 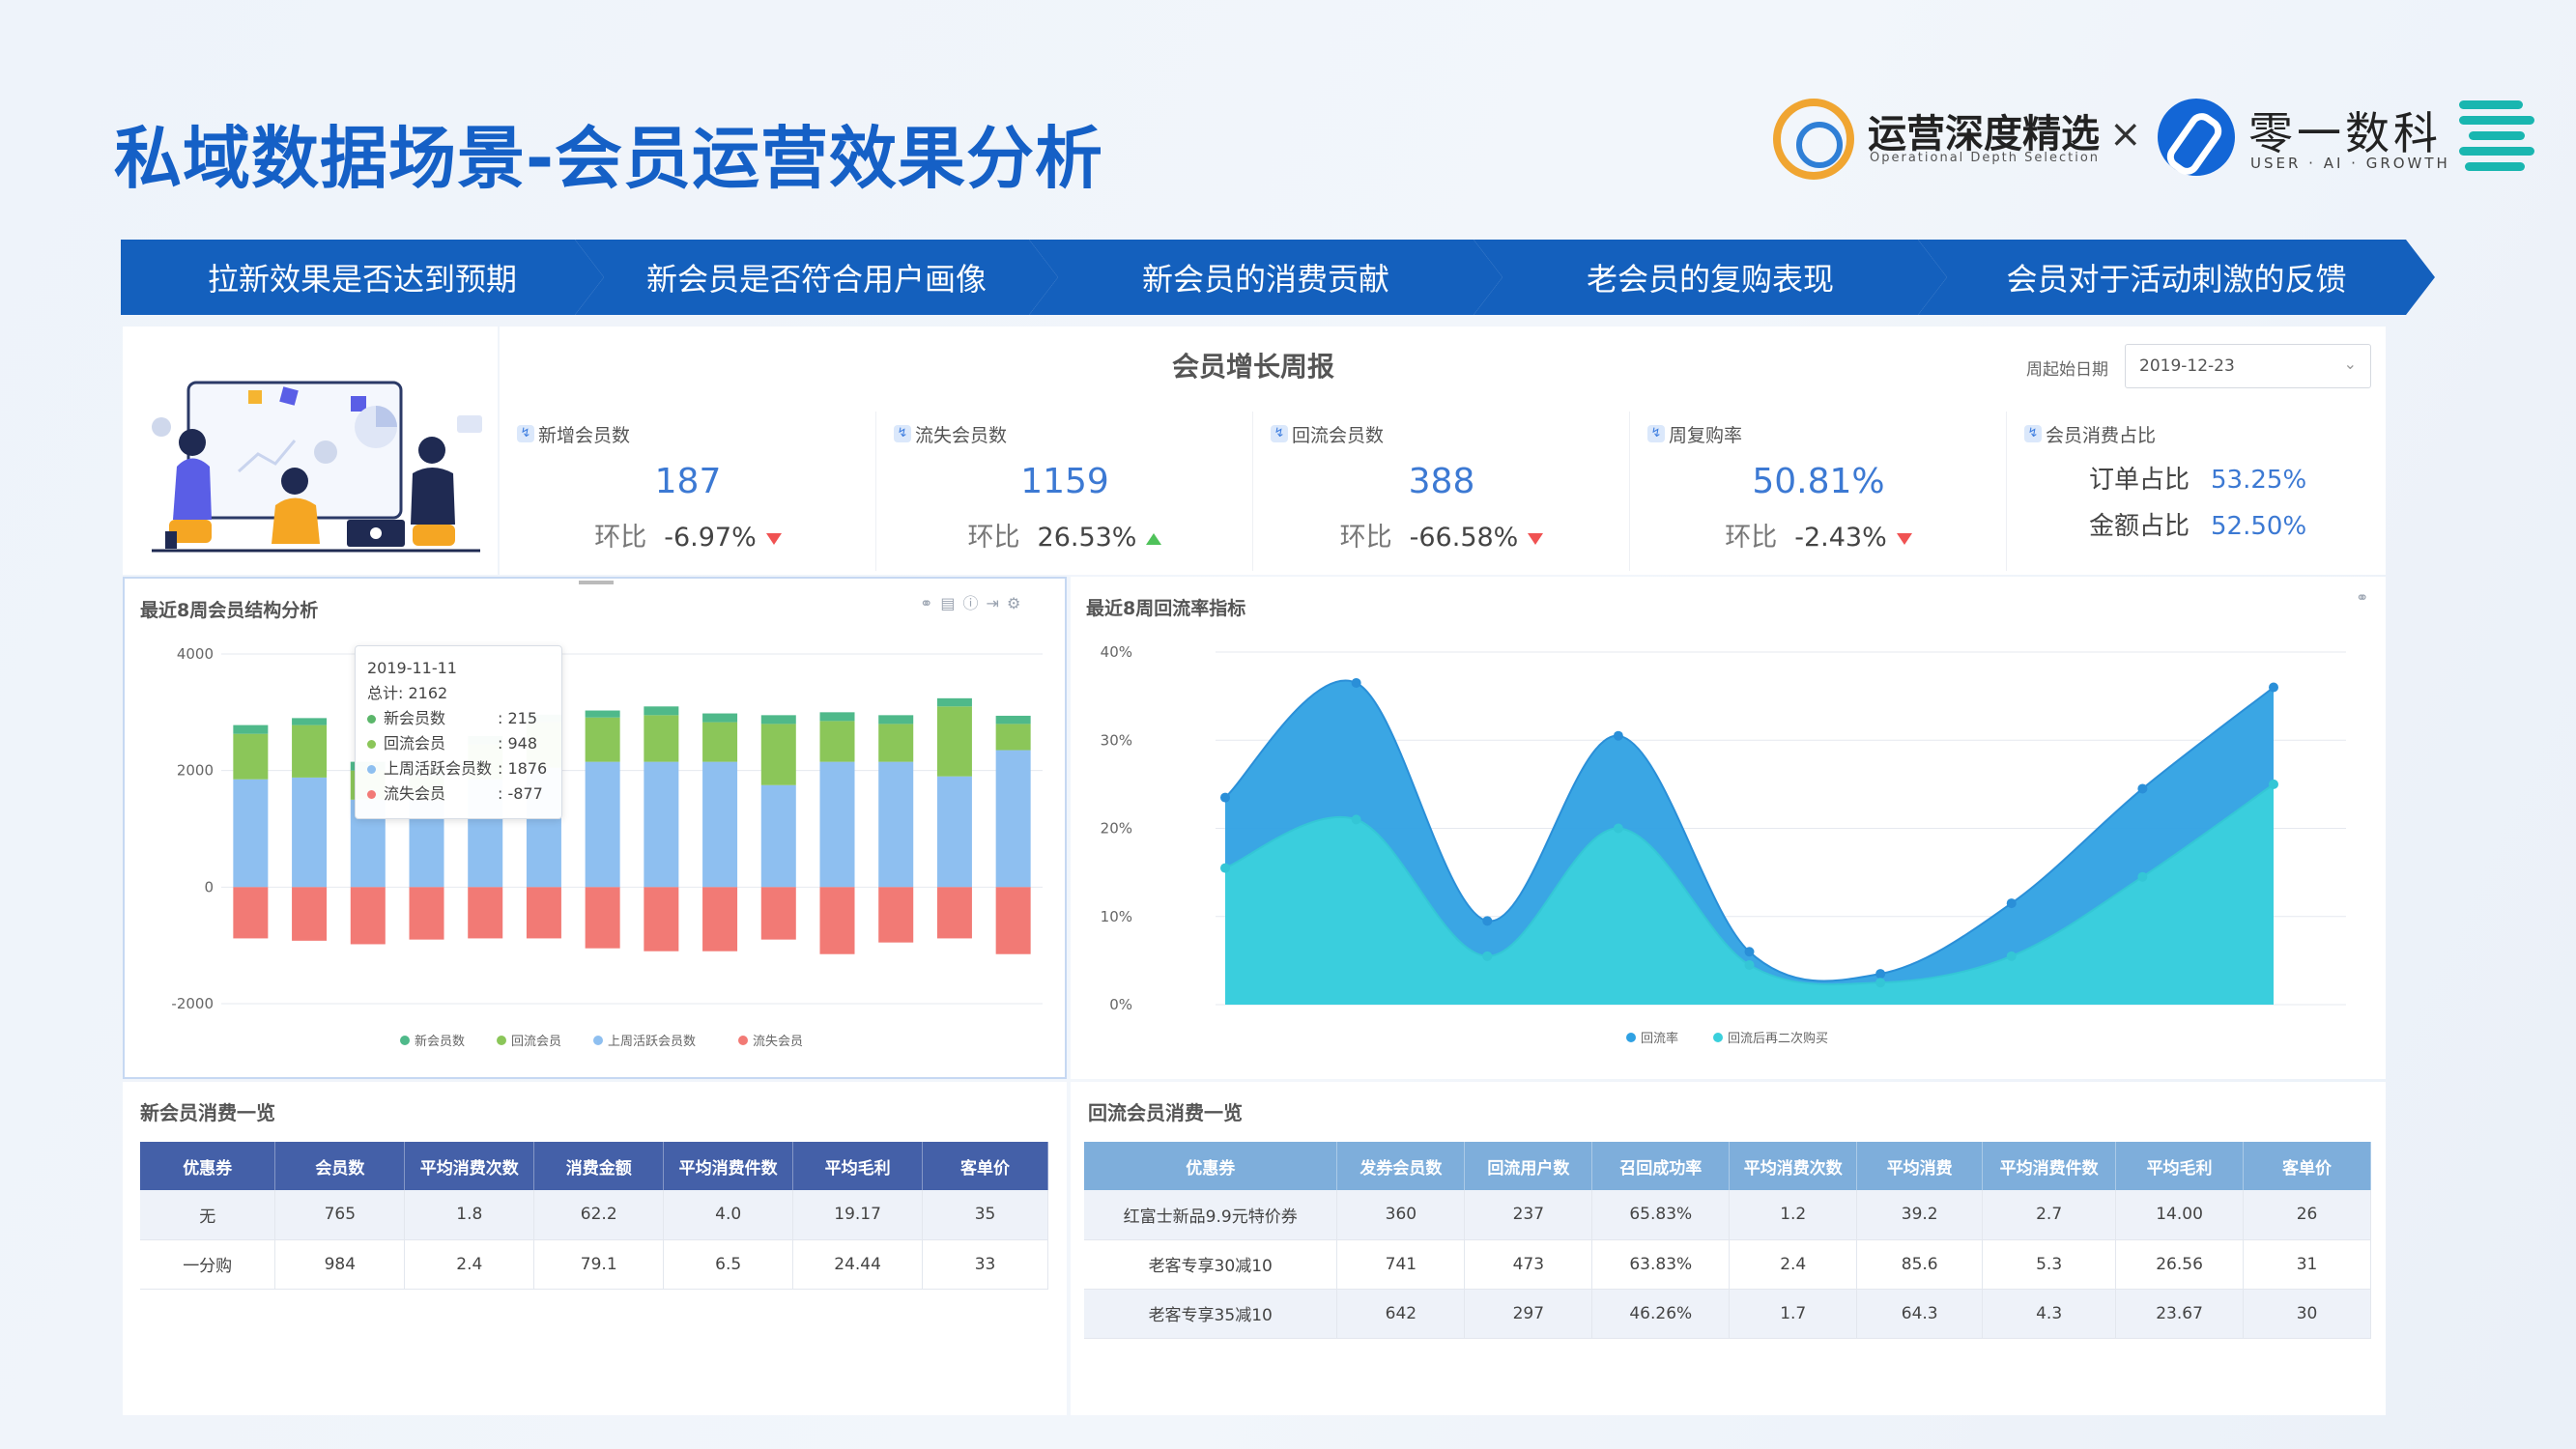 What do you see at coordinates (599, 1166) in the screenshot?
I see `column-header: 消费金额` at bounding box center [599, 1166].